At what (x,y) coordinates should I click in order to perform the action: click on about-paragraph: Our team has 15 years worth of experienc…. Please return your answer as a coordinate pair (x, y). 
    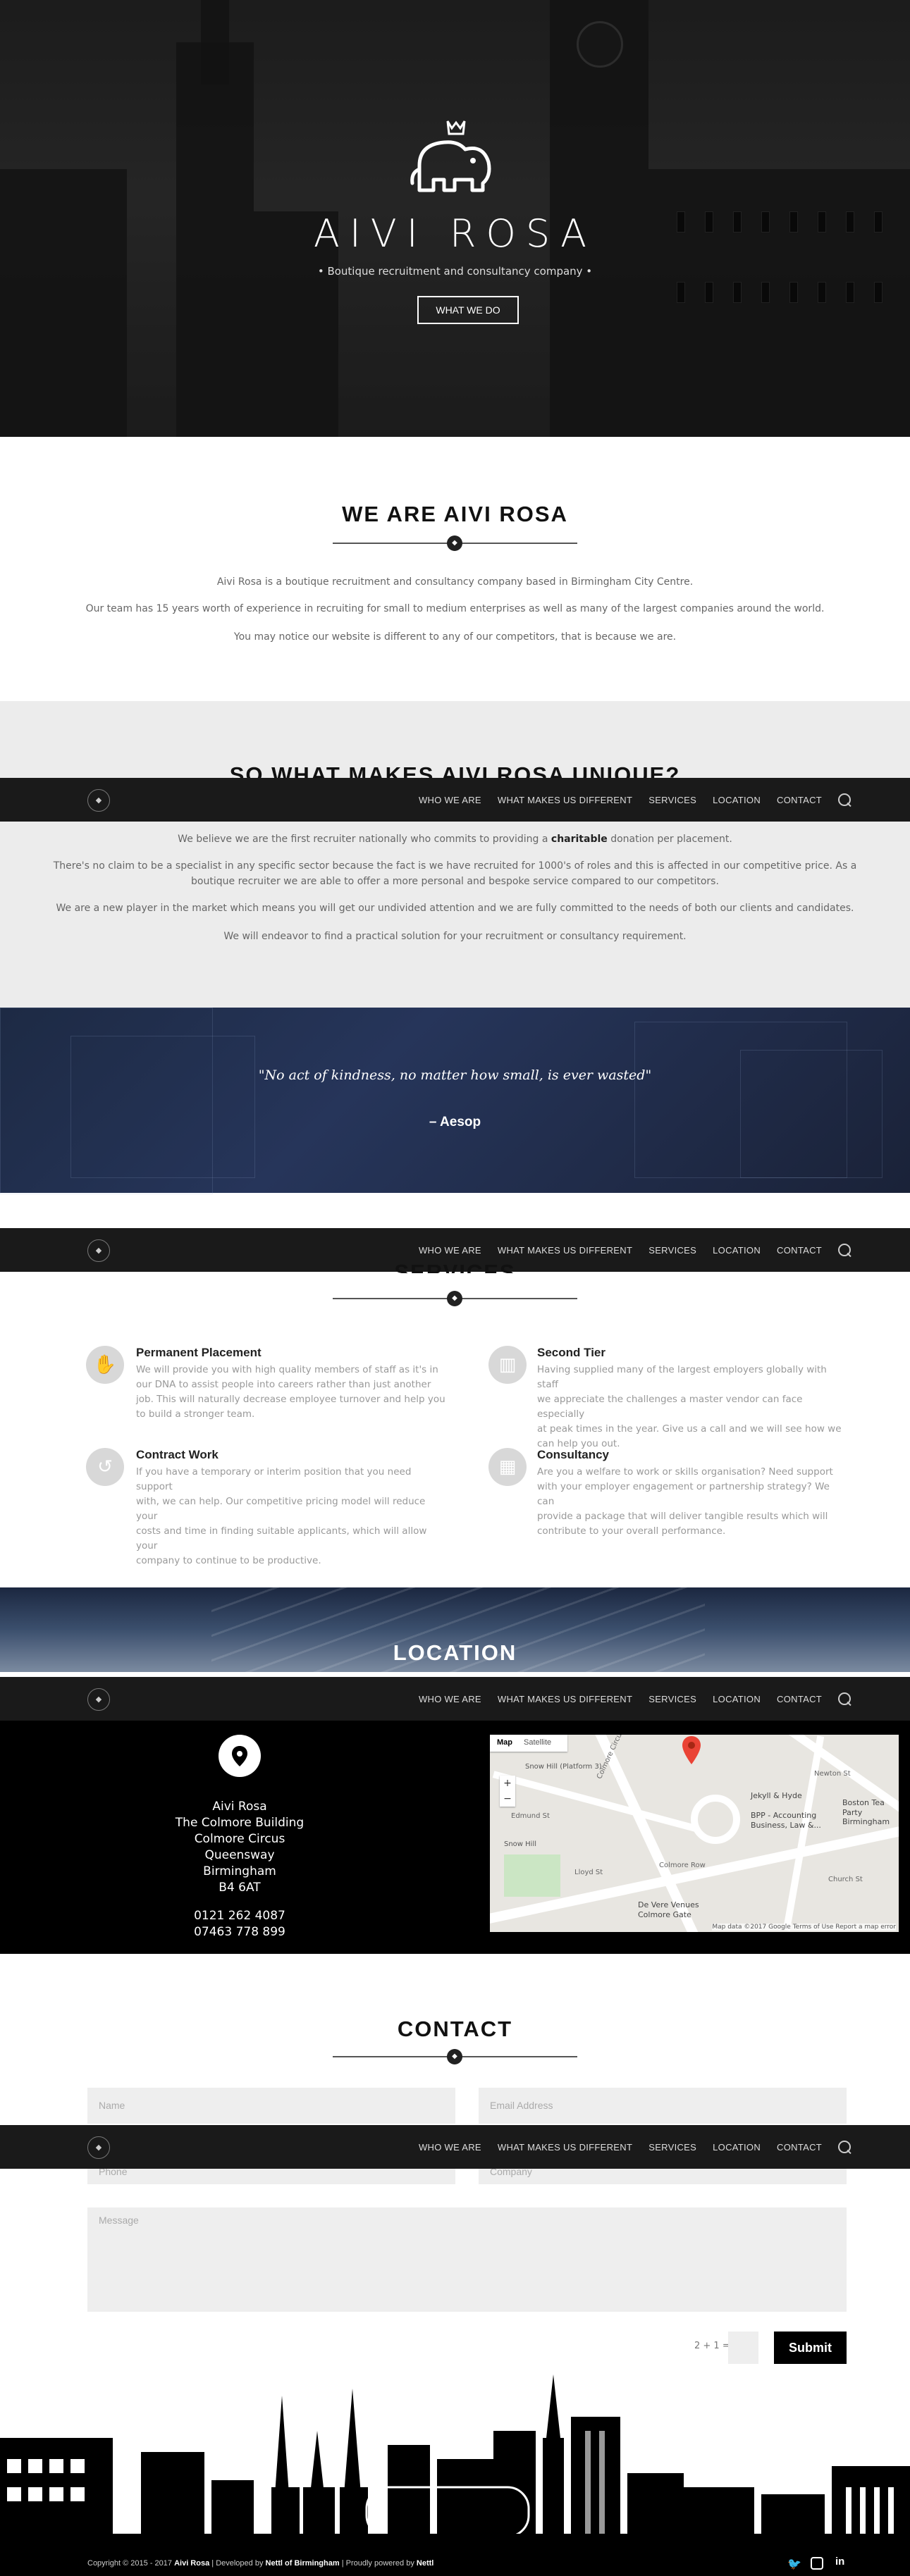
    Looking at the image, I should click on (455, 608).